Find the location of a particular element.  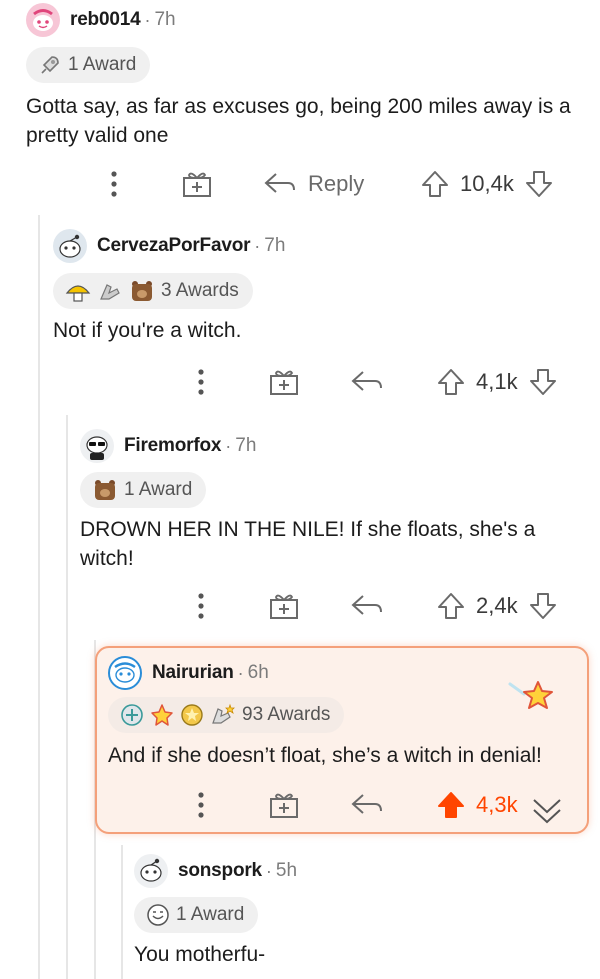

awards-count: 93 Awards is located at coordinates (286, 714).